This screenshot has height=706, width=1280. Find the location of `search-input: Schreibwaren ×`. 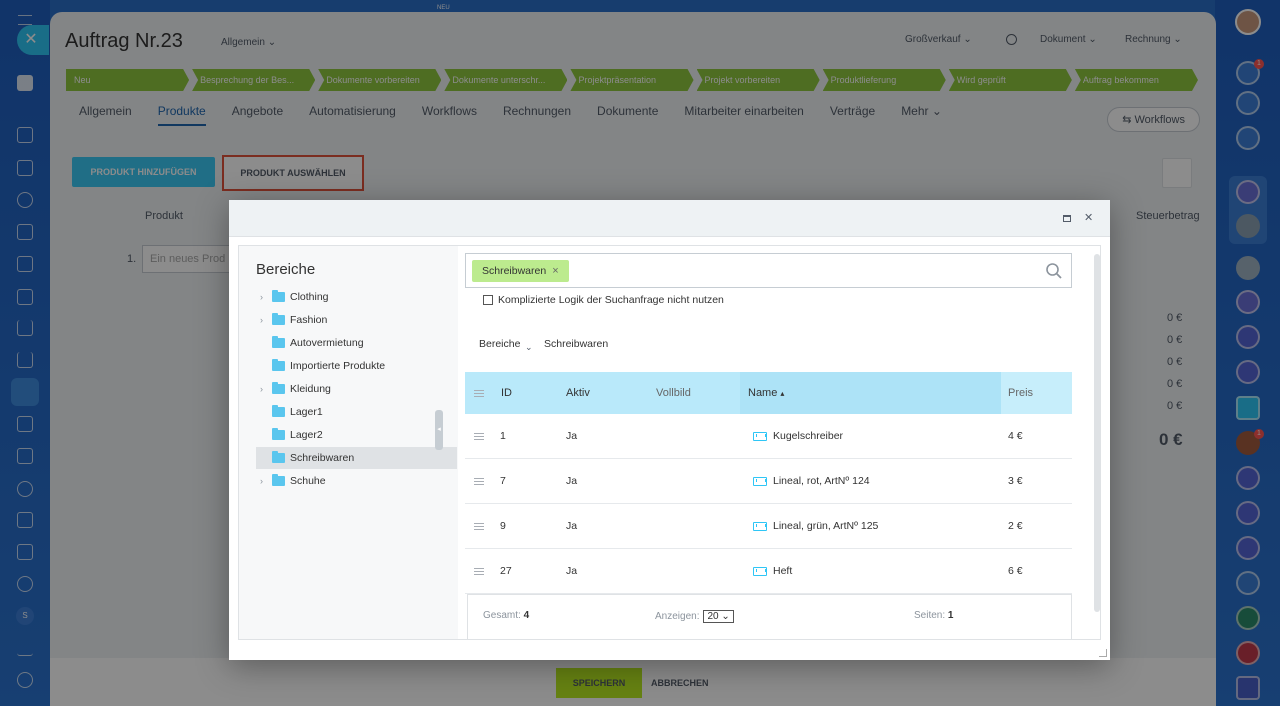

search-input: Schreibwaren × is located at coordinates (768, 270).